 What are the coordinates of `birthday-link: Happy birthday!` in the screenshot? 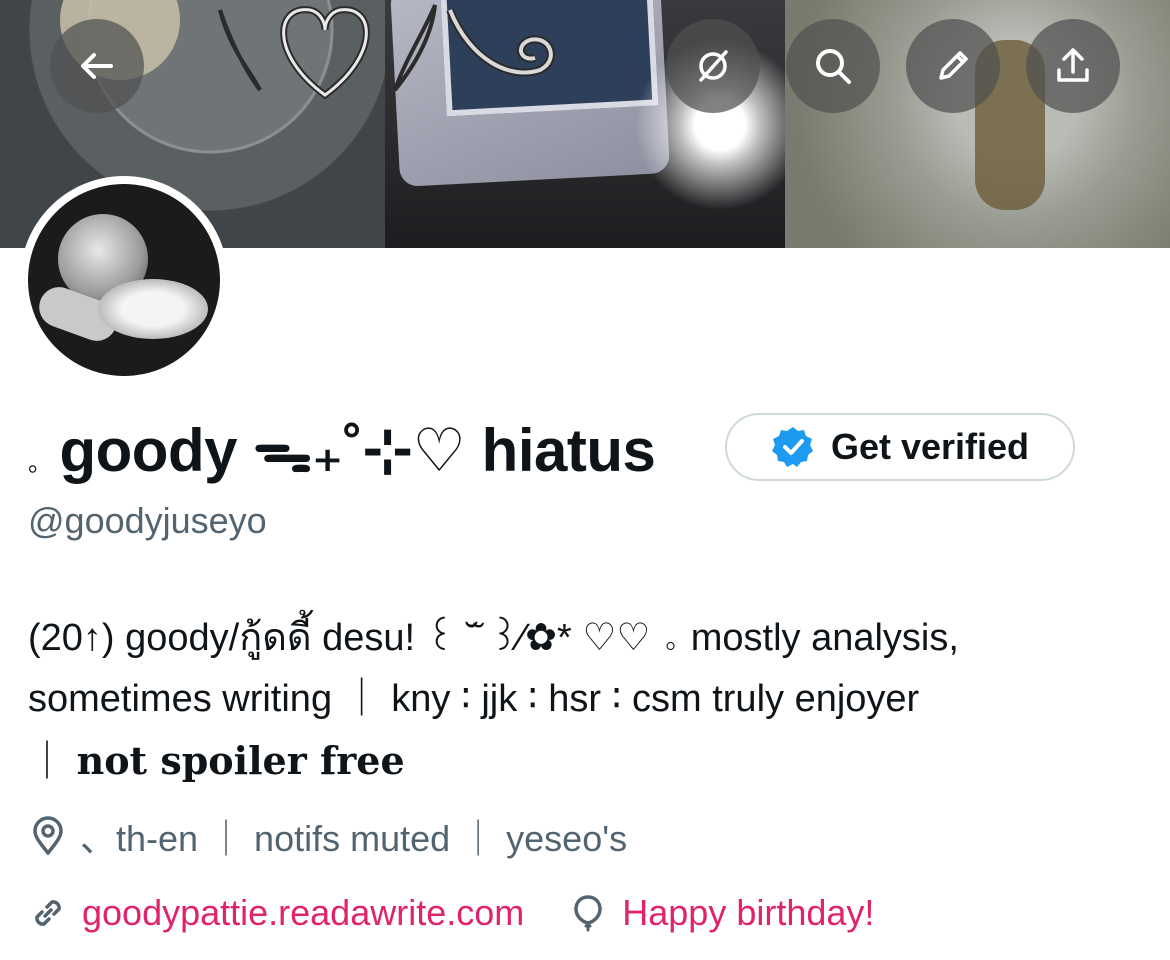 It's located at (748, 913).